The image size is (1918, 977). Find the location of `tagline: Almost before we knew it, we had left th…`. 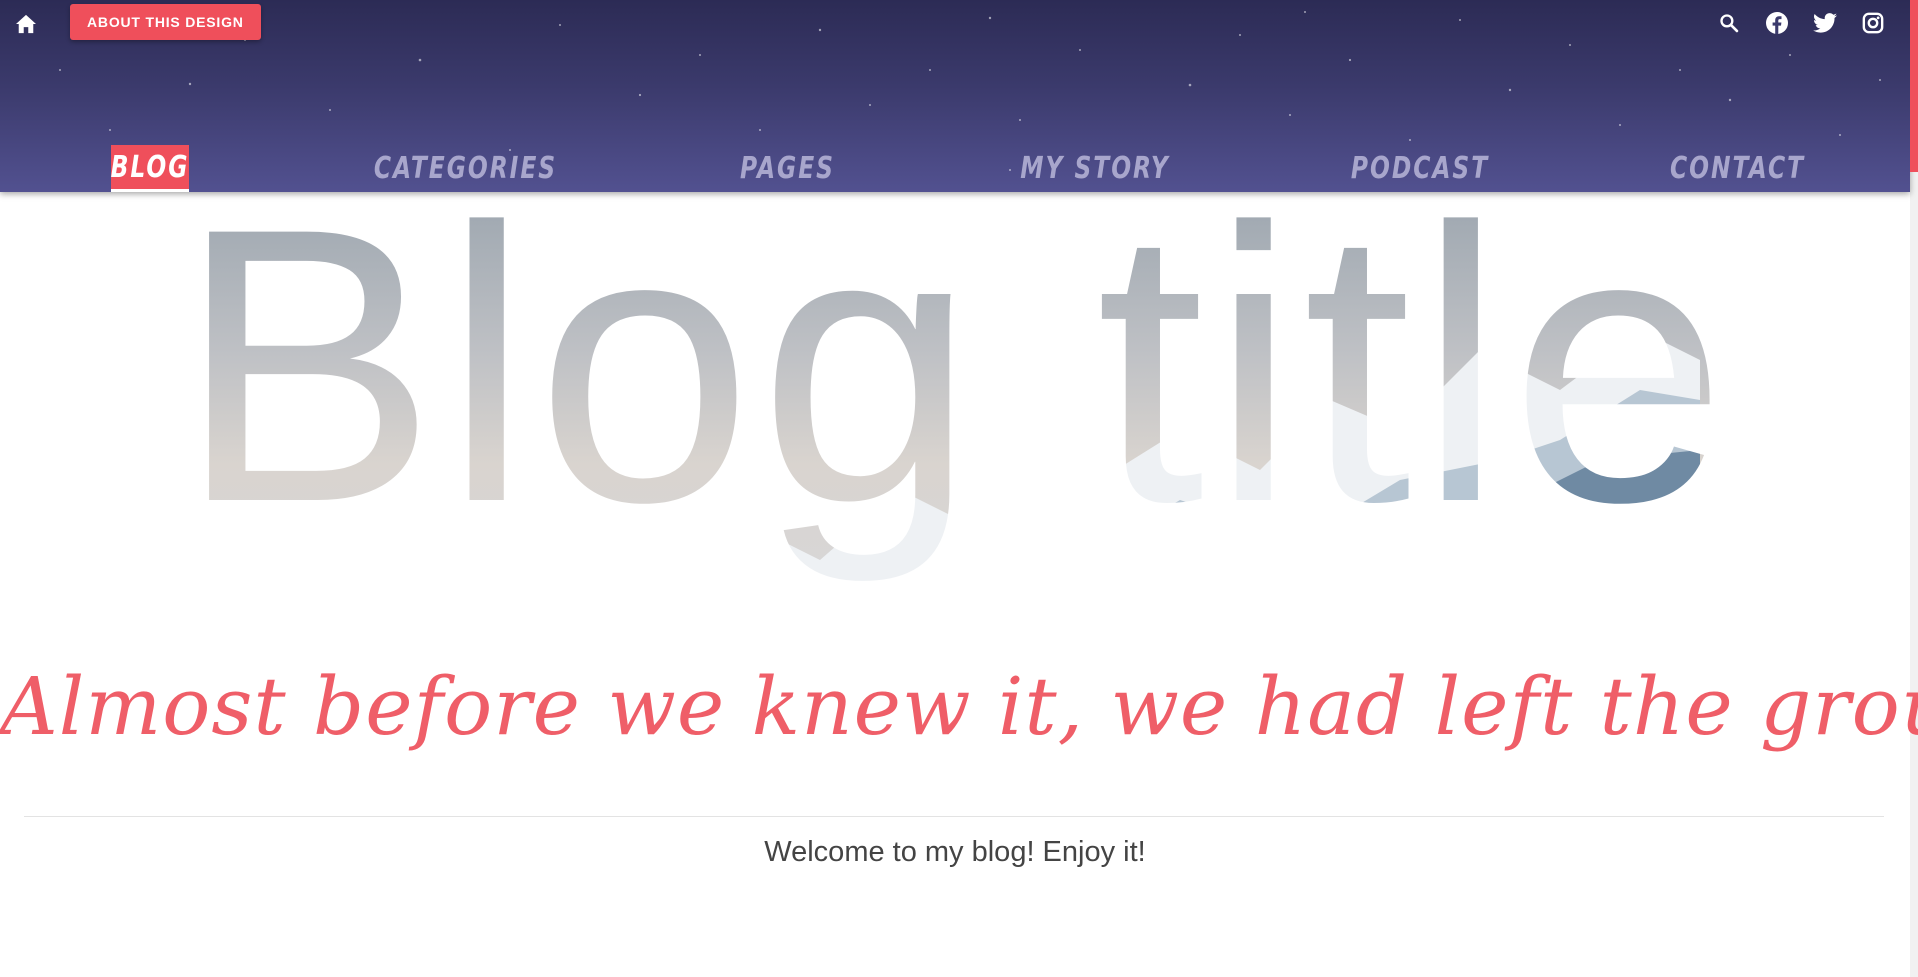

tagline: Almost before we knew it, we had left th… is located at coordinates (959, 706).